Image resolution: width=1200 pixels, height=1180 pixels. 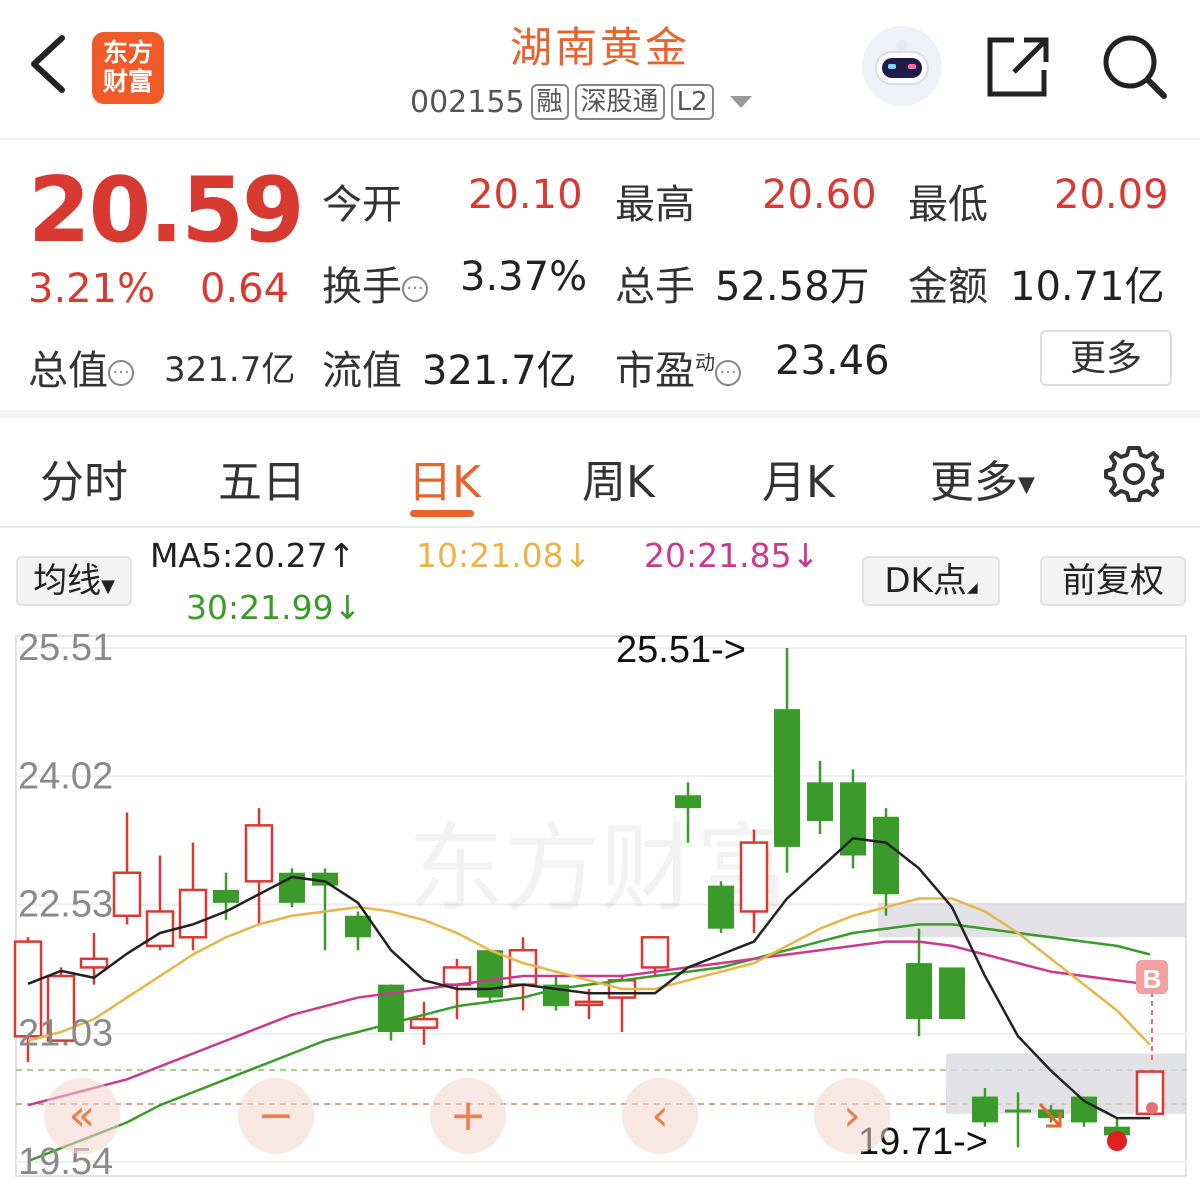 What do you see at coordinates (65, 776) in the screenshot?
I see `y-tick-label: 24.02` at bounding box center [65, 776].